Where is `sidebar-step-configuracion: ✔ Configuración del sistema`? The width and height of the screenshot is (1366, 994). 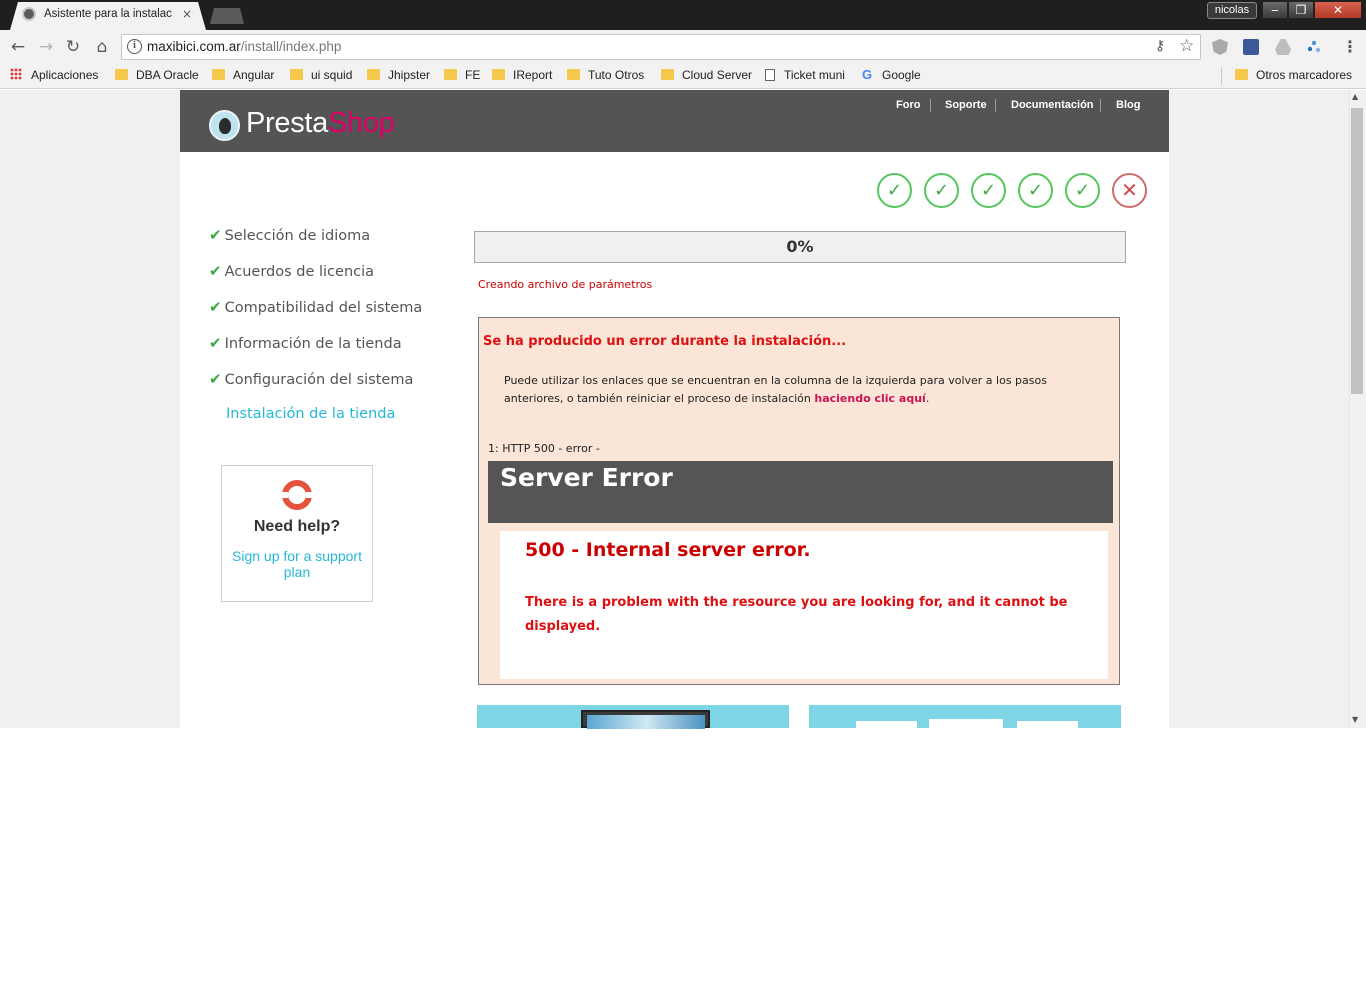
sidebar-step-configuracion: ✔ Configuración del sistema is located at coordinates (311, 379).